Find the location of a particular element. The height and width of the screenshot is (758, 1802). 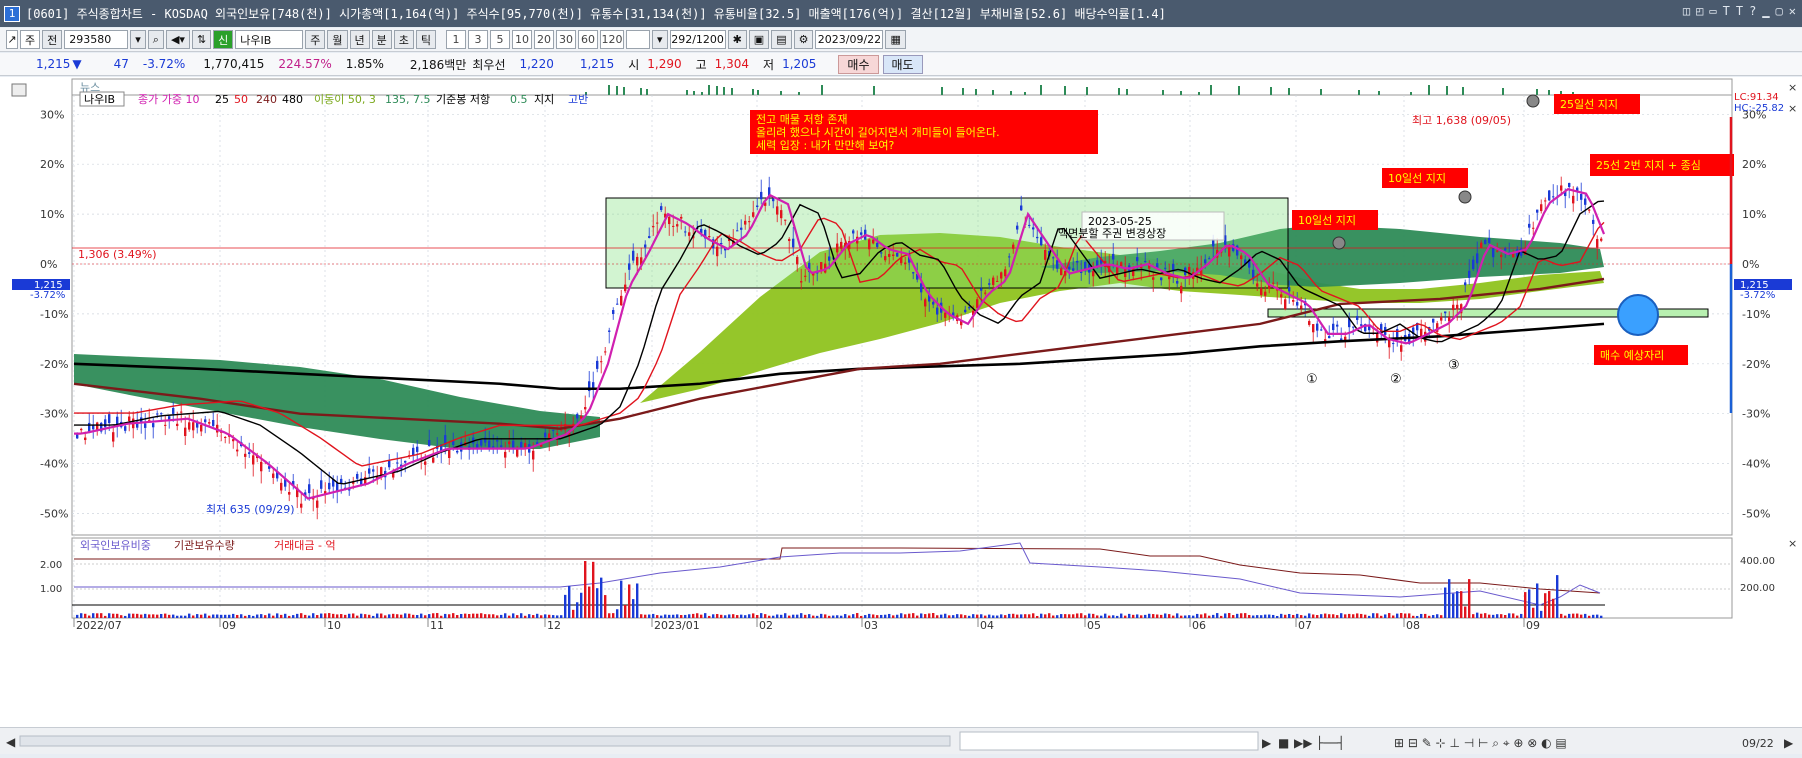

minute-1: 1 is located at coordinates (456, 39).